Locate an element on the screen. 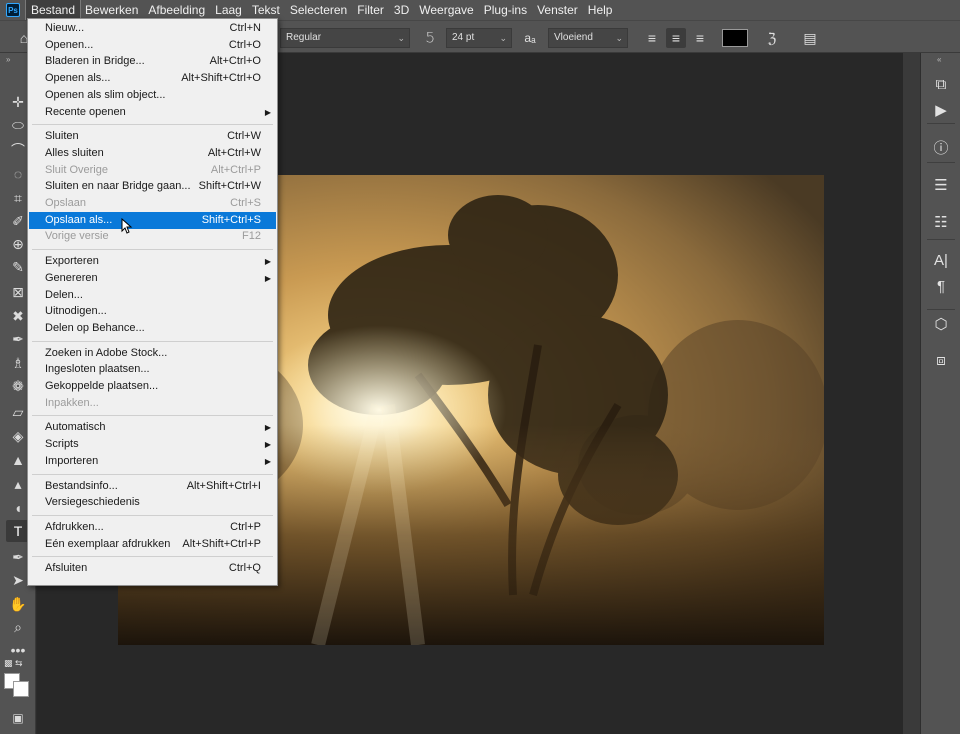 This screenshot has height=734, width=960. menu-item-bladeren-in-bridge: Bladeren in Bridge... Alt+Ctrl+O is located at coordinates (152, 61).